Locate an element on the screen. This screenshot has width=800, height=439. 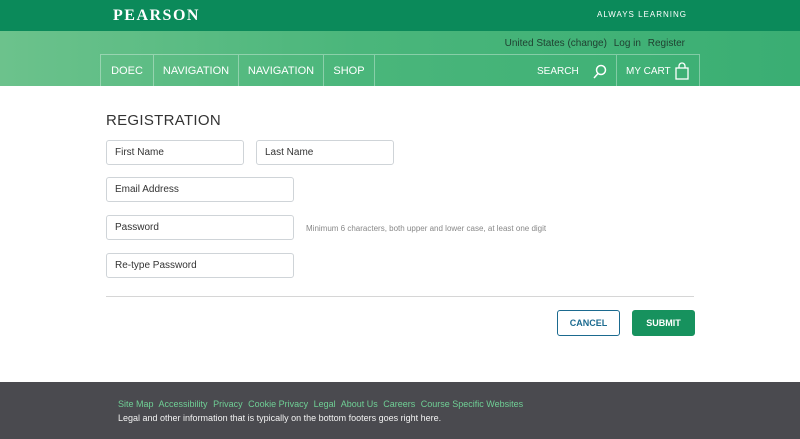
footer-link-site-map: Site Map is located at coordinates (136, 404).